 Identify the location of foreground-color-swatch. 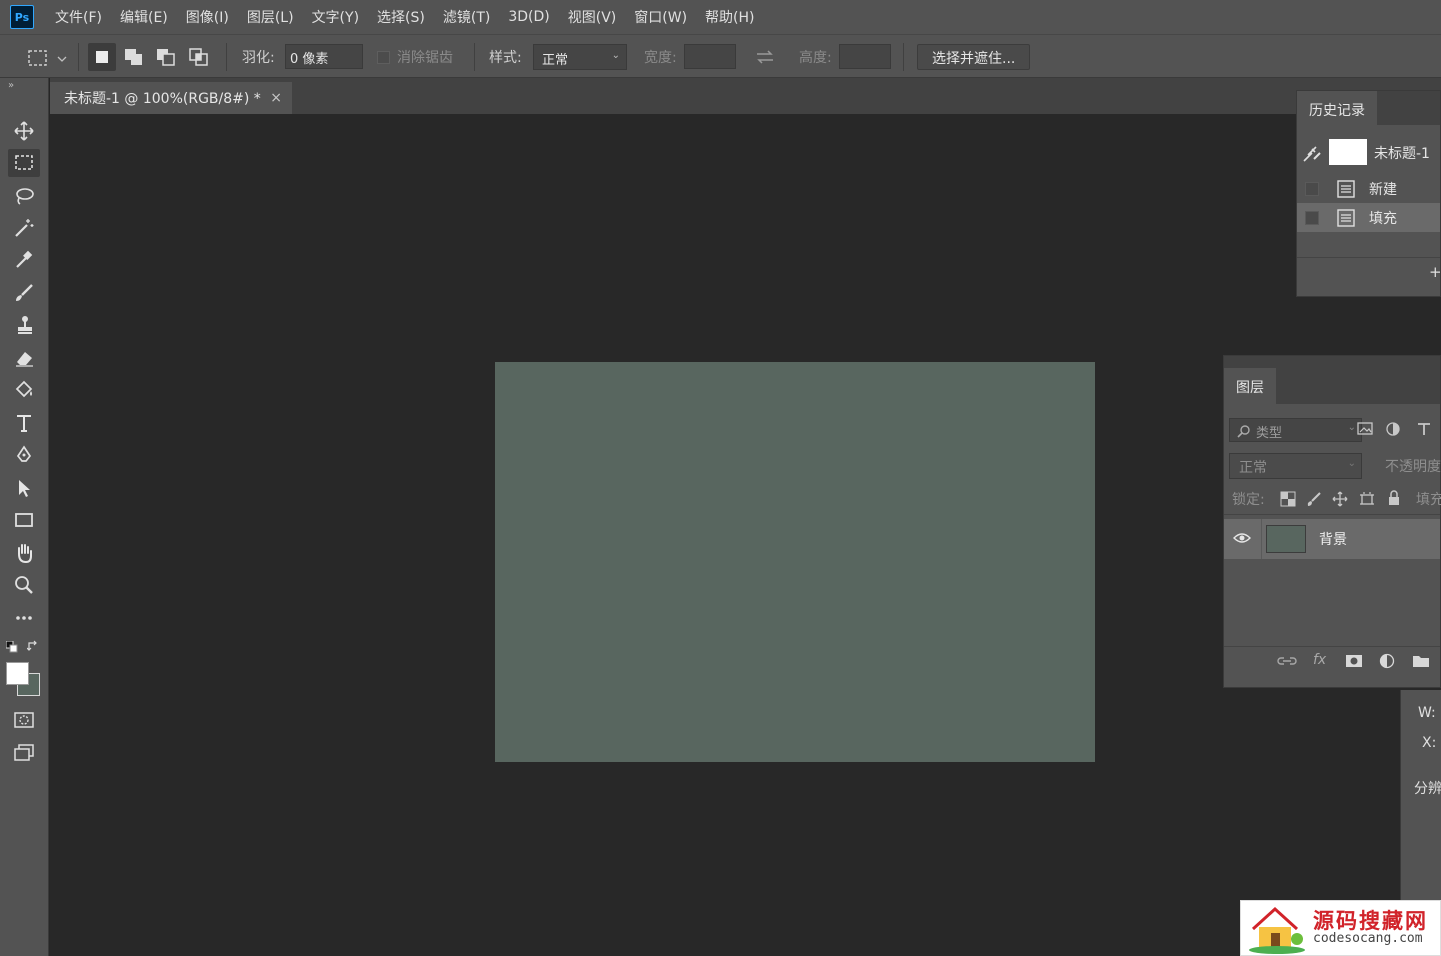
(17, 673).